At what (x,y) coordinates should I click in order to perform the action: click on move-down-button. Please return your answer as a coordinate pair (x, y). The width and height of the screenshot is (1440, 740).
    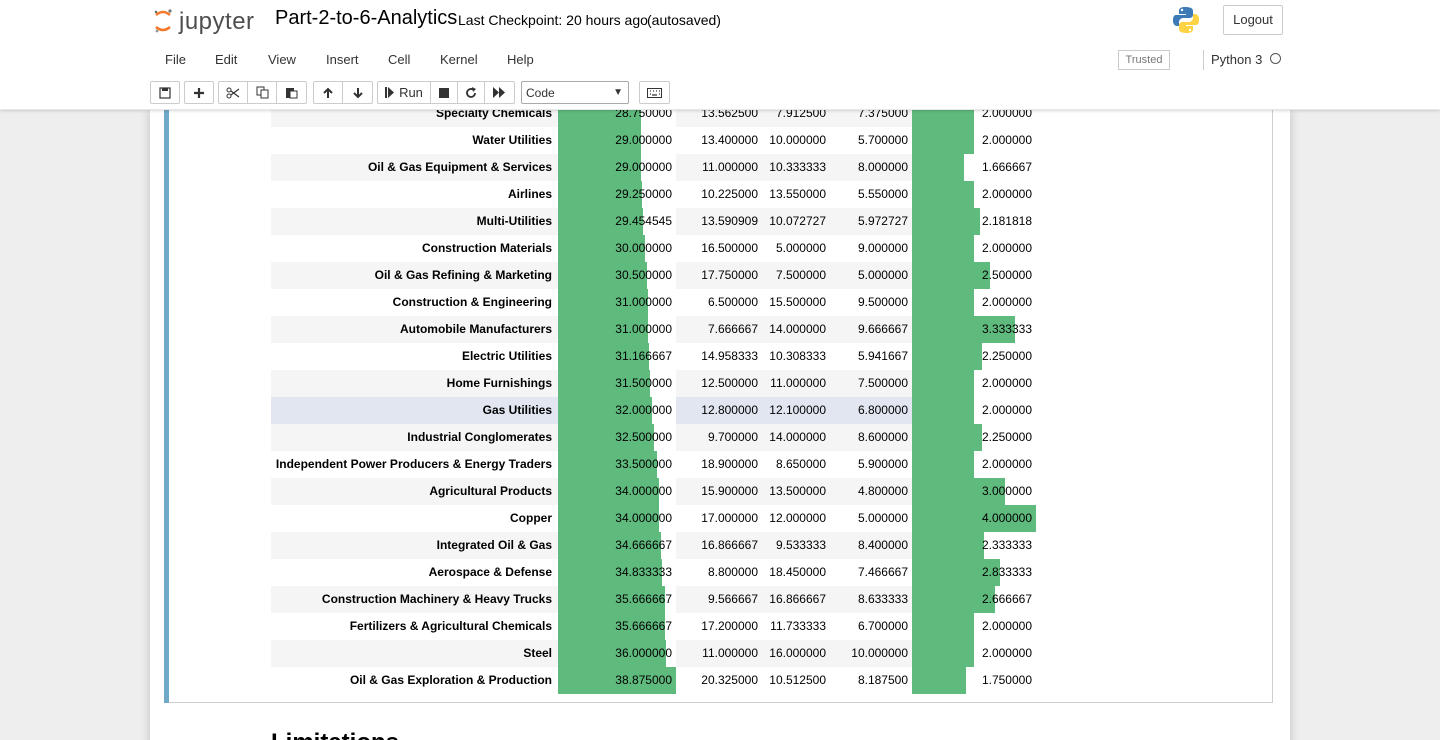
    Looking at the image, I should click on (357, 92).